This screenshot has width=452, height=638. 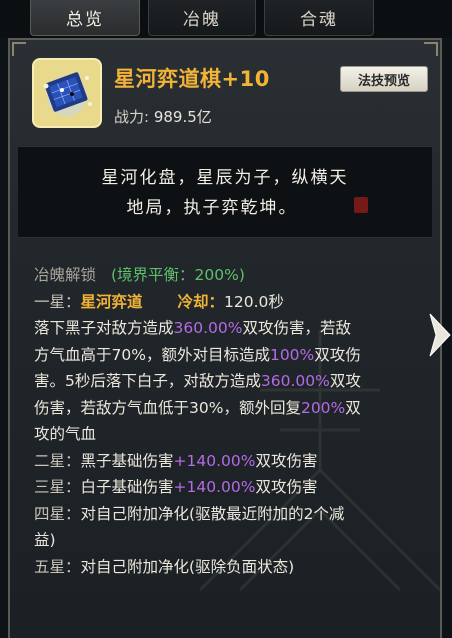 What do you see at coordinates (296, 328) in the screenshot?
I see `star-1-text: 双攻伤害，若敌` at bounding box center [296, 328].